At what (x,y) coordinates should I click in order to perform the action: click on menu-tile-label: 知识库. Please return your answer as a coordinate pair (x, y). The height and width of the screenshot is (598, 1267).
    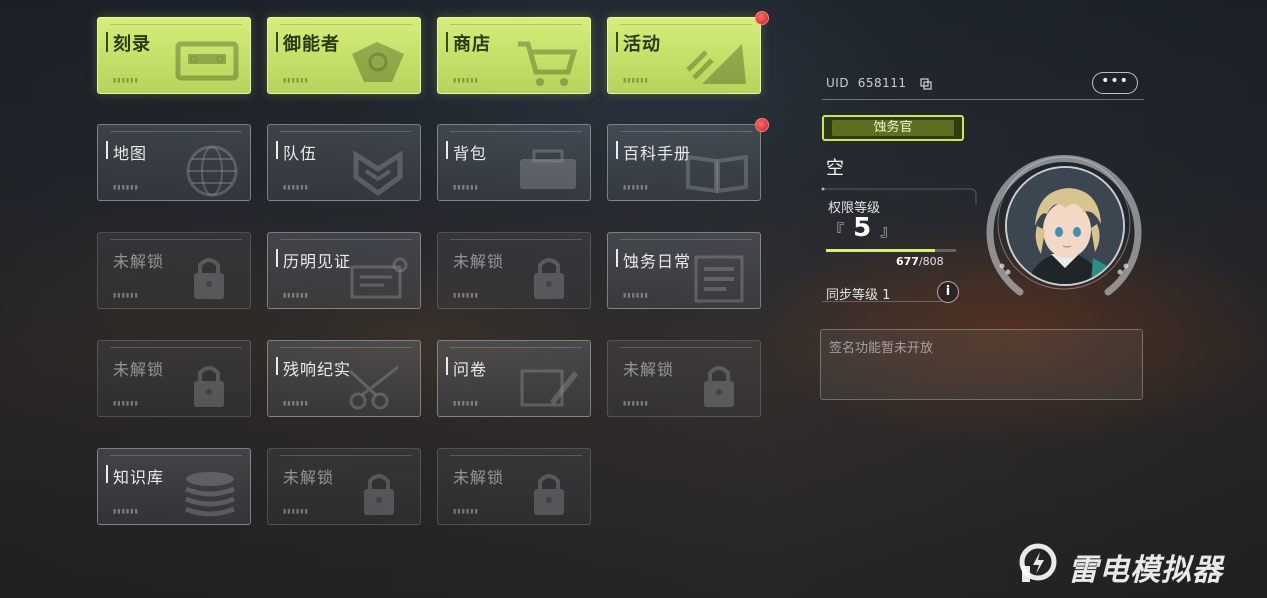
    Looking at the image, I should click on (139, 477).